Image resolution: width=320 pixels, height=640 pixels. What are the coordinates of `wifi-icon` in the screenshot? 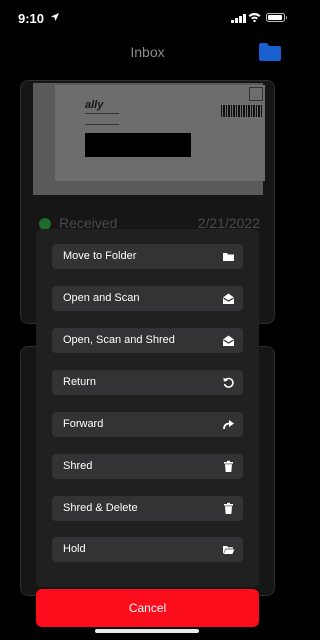 It's located at (254, 17).